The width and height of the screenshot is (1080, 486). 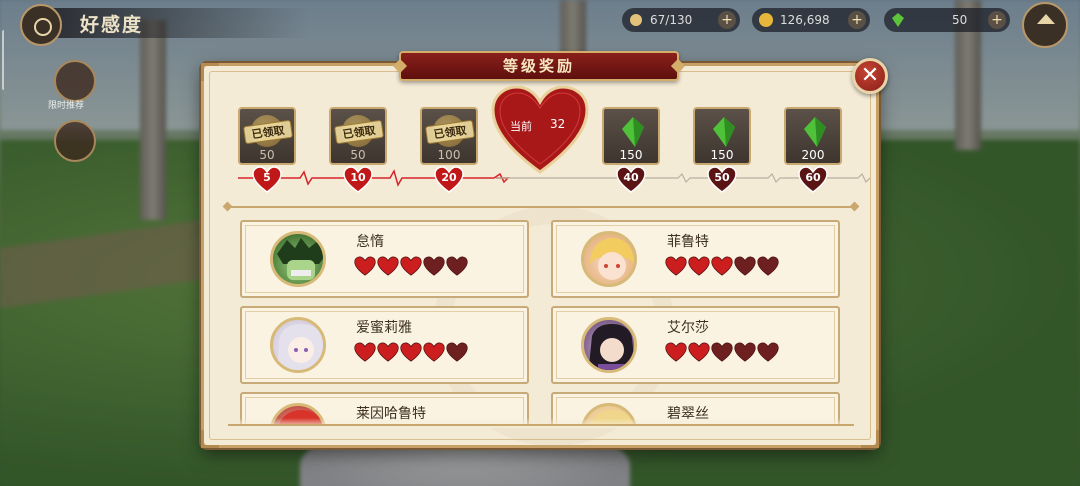 I want to click on level-number: 40, so click(x=631, y=177).